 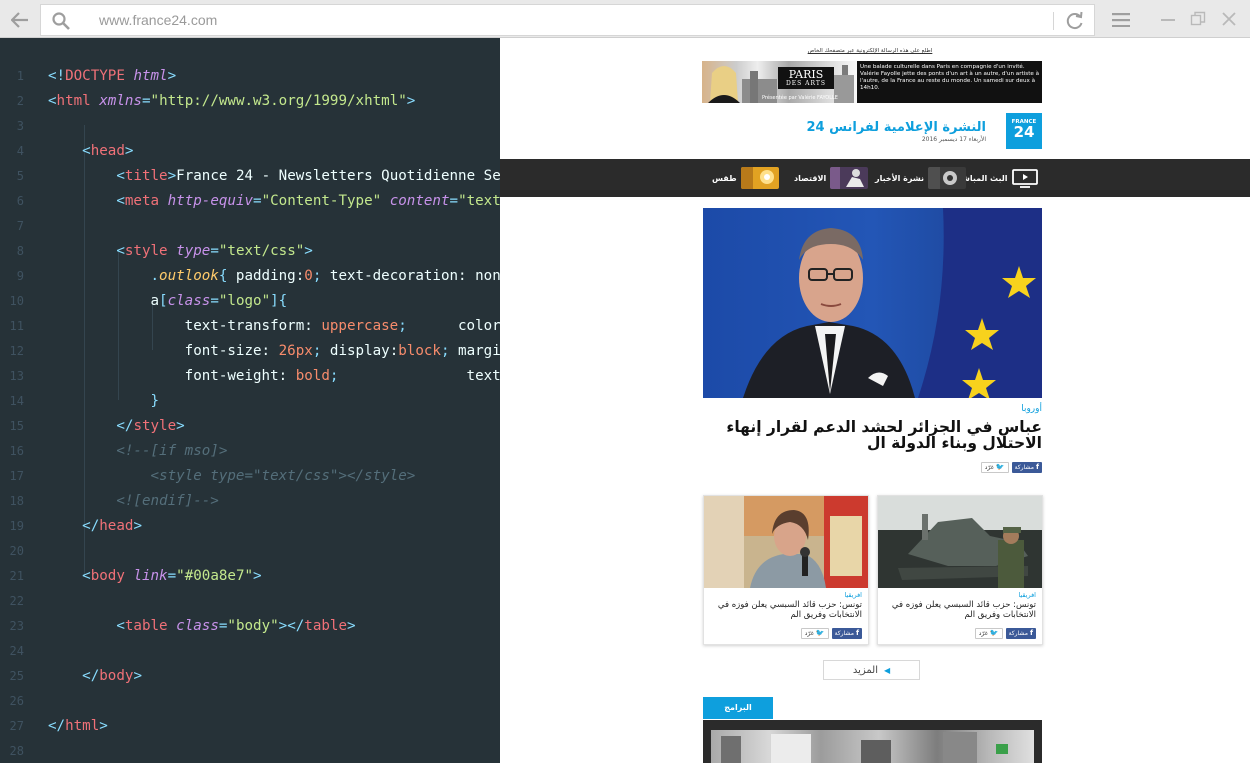 I want to click on ad-brand-line2: DES ARTS, so click(x=806, y=83).